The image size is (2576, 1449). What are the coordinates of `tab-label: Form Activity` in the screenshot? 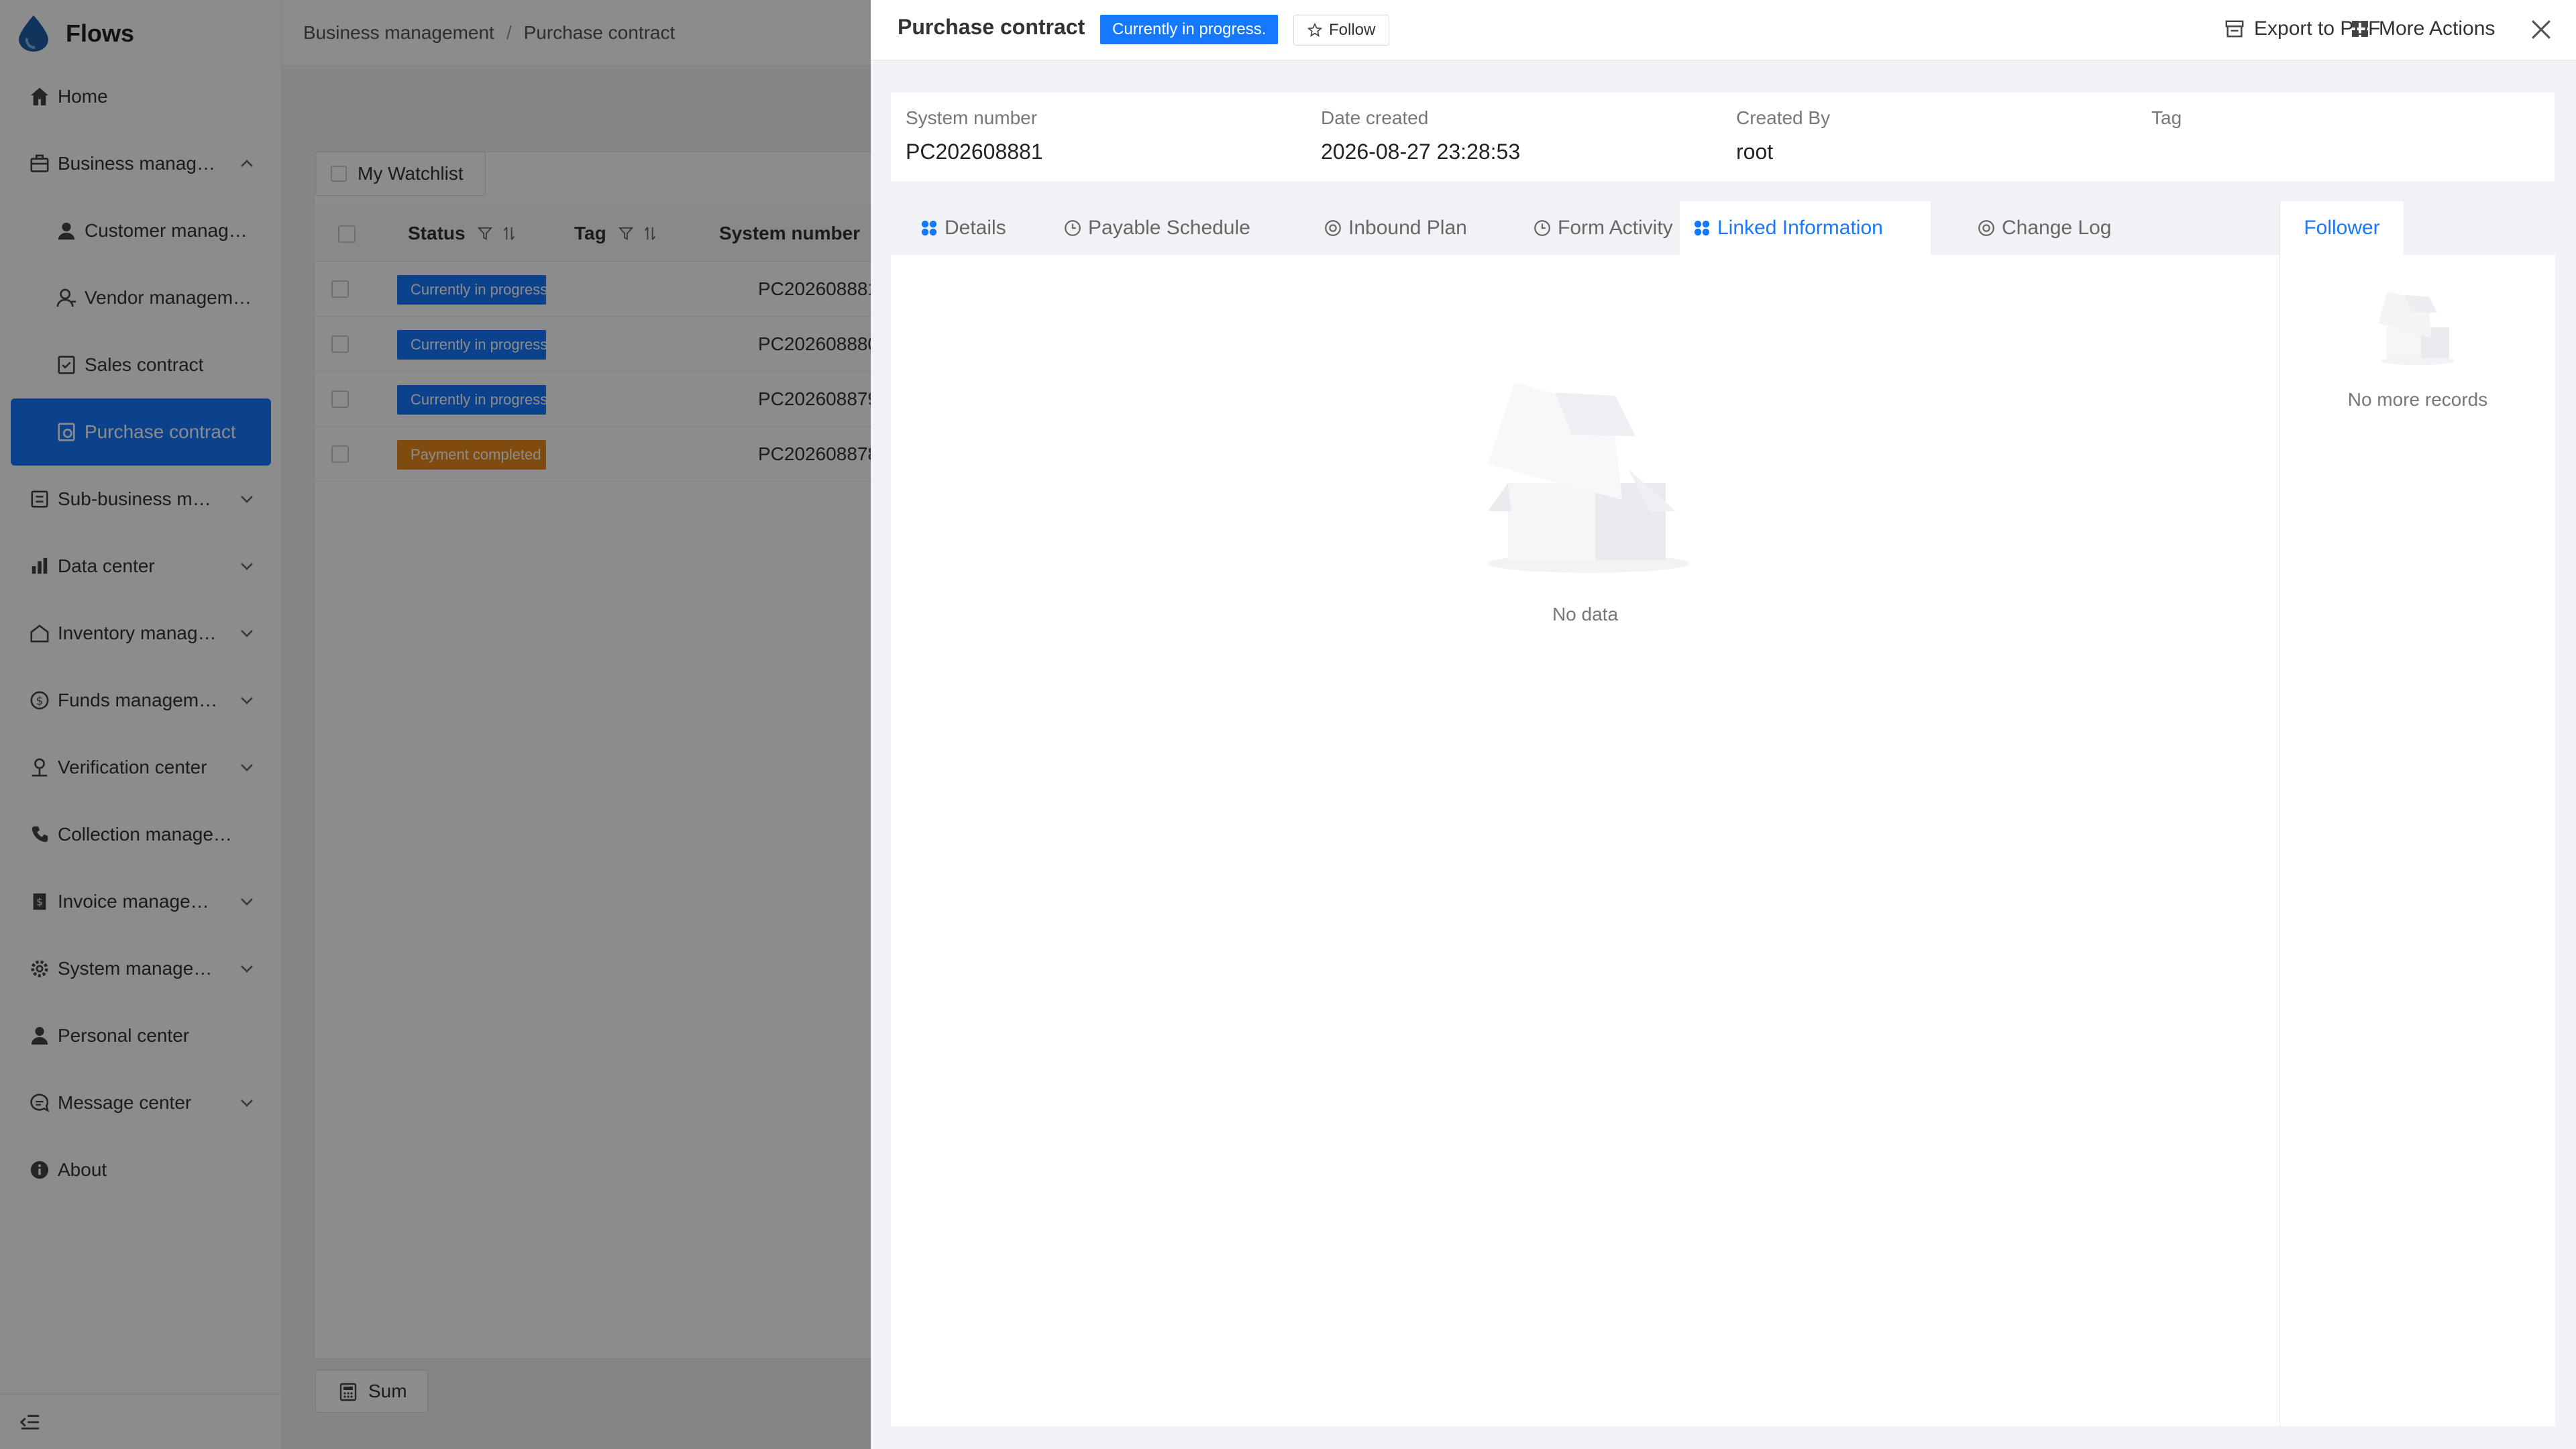 It's located at (1615, 228).